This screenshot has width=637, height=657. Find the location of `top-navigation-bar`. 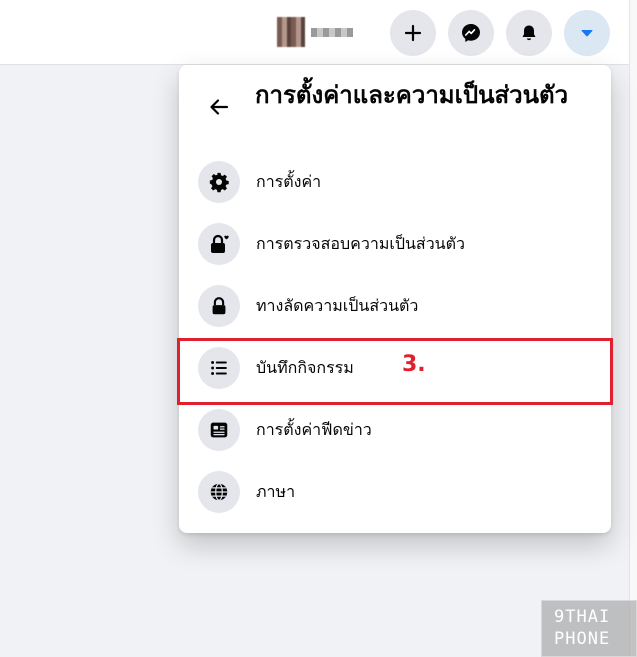

top-navigation-bar is located at coordinates (315, 32).